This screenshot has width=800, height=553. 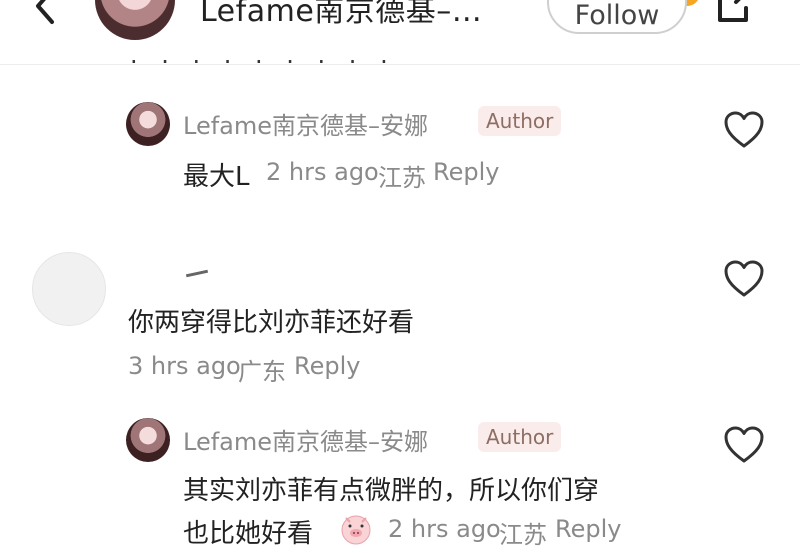 I want to click on comment-text: 你两穿得比刘亦菲还好看, so click(x=271, y=323).